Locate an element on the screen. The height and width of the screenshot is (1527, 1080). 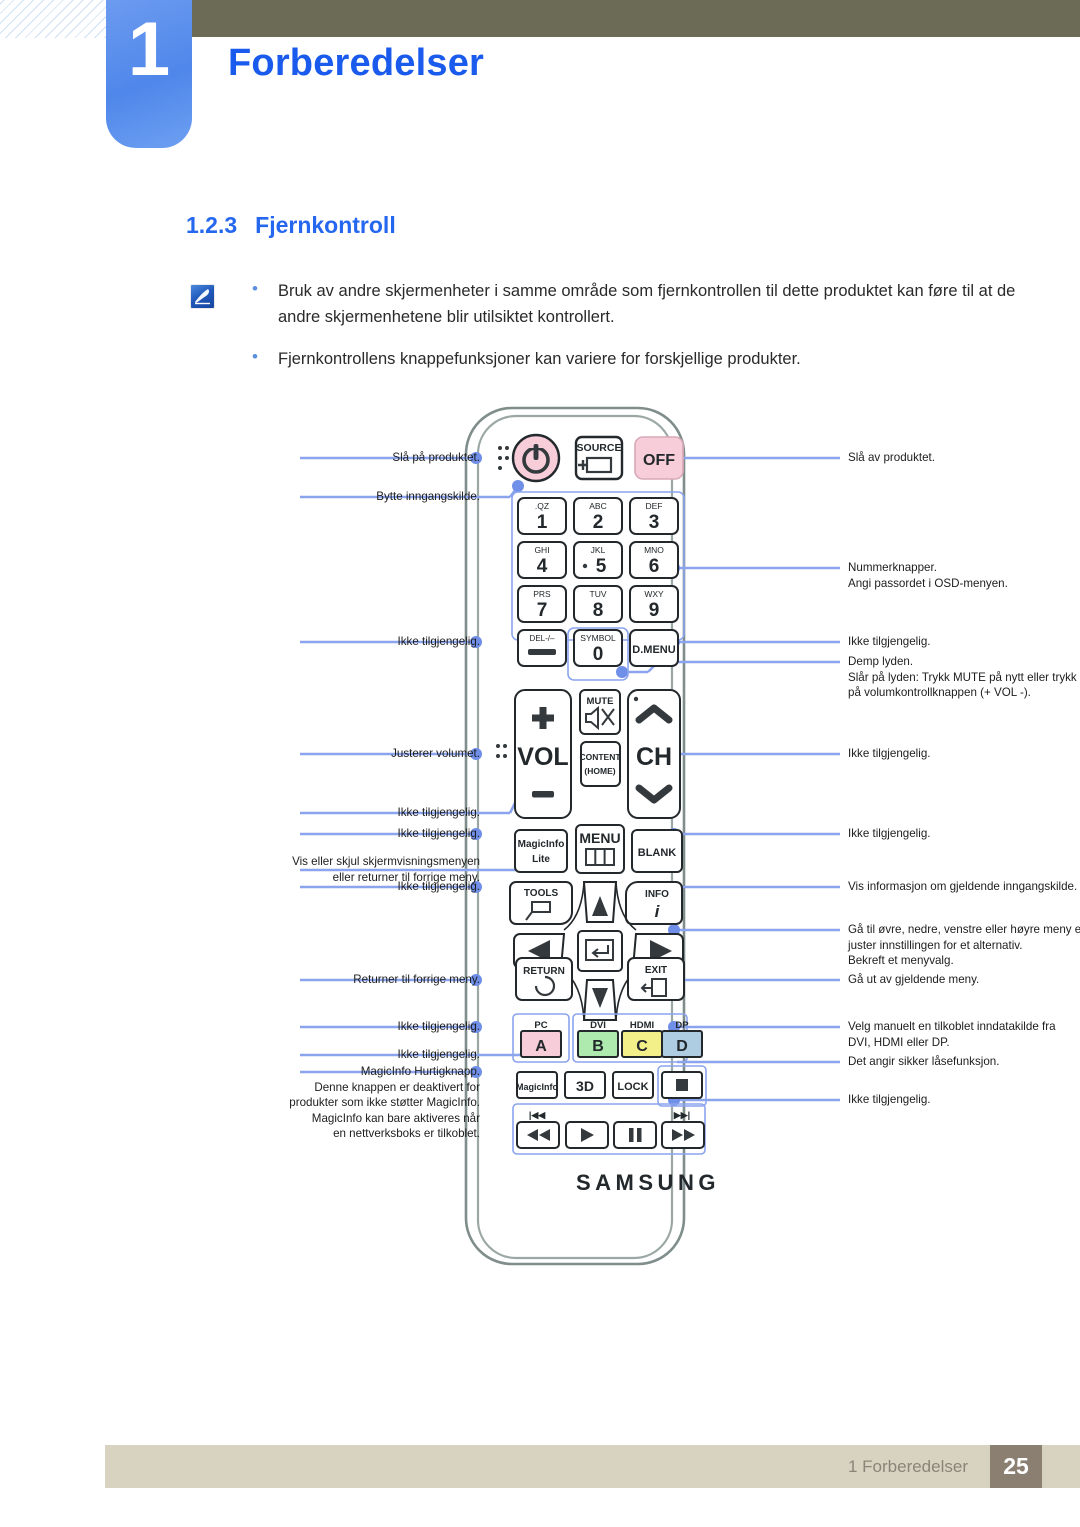
key-9-sub: WXY is located at coordinates (654, 594).